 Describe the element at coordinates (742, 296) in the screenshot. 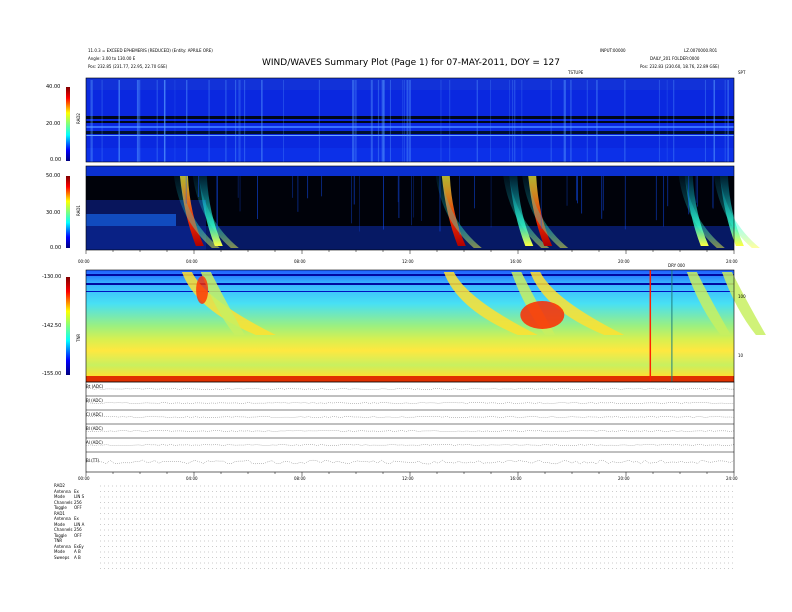

I see `tnr-right-tick-100: 100` at that location.